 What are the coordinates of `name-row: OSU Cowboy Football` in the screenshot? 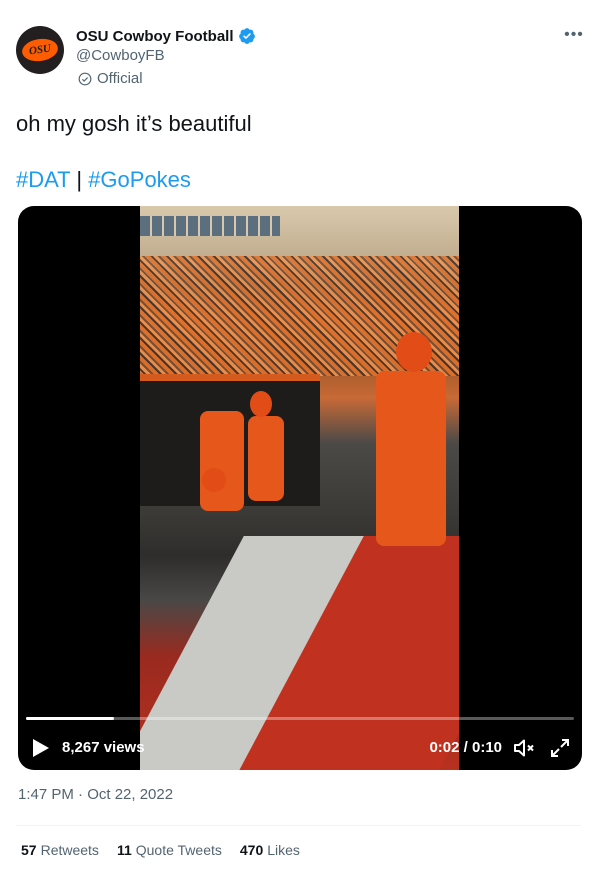 It's located at (166, 36).